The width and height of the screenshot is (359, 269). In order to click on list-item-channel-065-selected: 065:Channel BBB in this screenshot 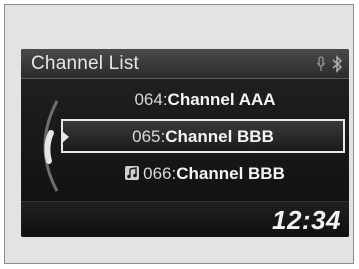, I will do `click(203, 136)`.